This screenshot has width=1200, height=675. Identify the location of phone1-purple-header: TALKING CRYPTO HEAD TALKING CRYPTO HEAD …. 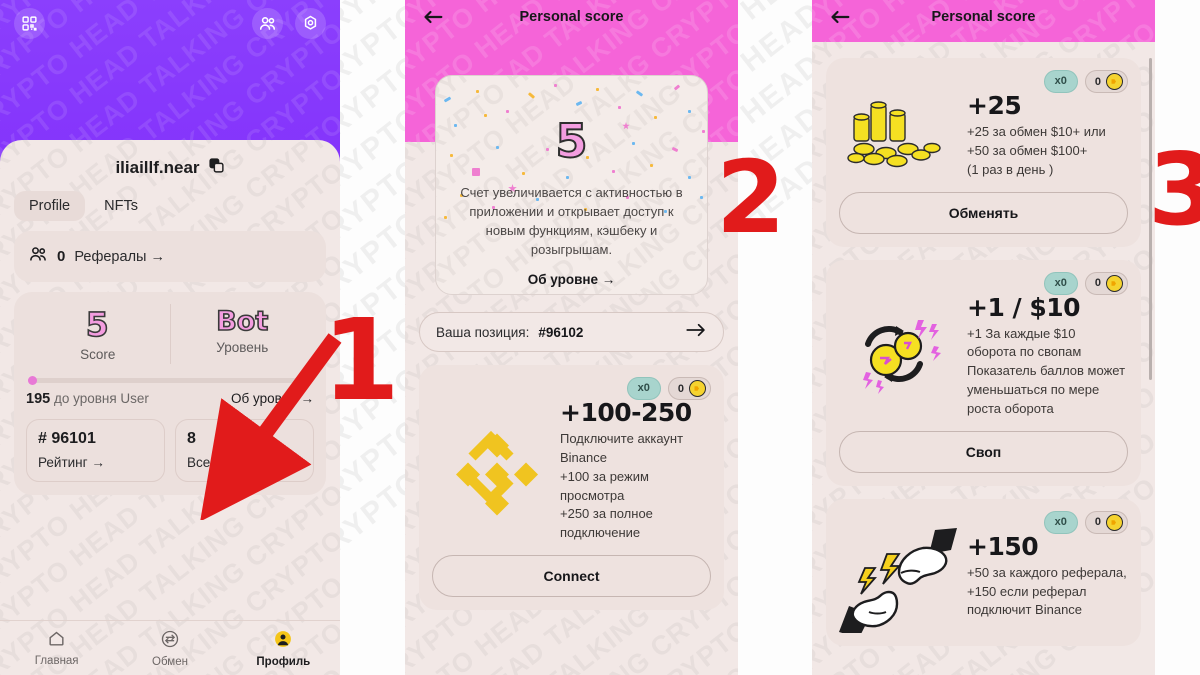
(170, 81).